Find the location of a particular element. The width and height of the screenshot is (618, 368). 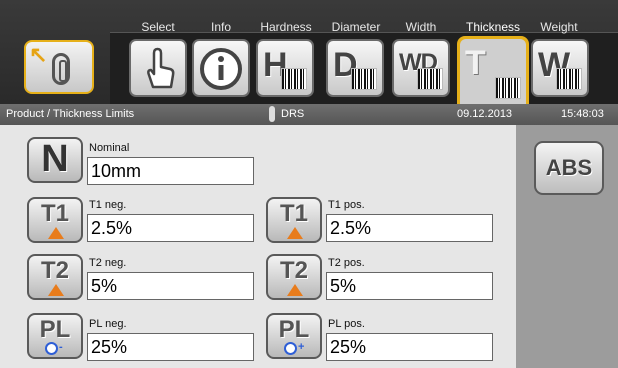

tab-info is located at coordinates (221, 68).